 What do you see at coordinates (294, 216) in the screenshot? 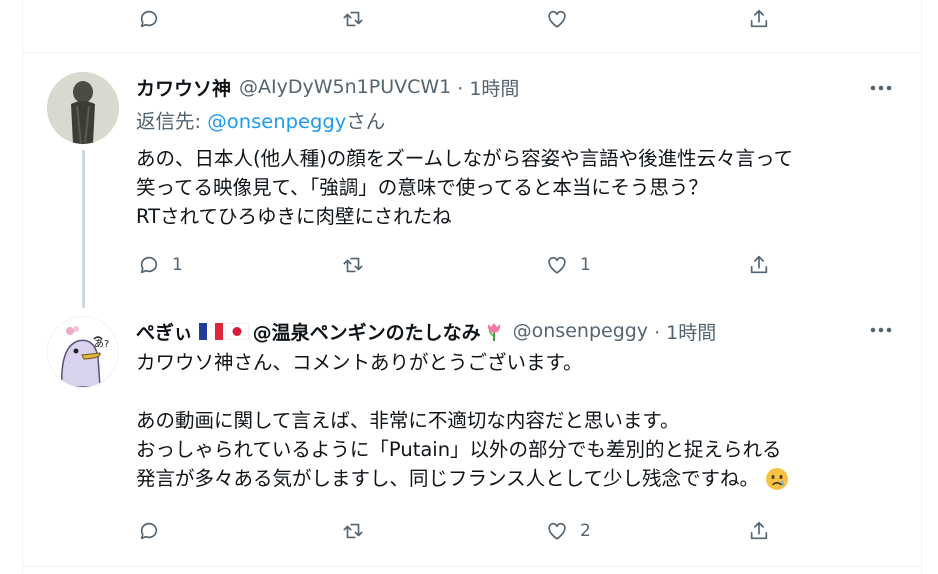
I see `tweet-text-line: RTされてひろゆきに肉壁にされたね` at bounding box center [294, 216].